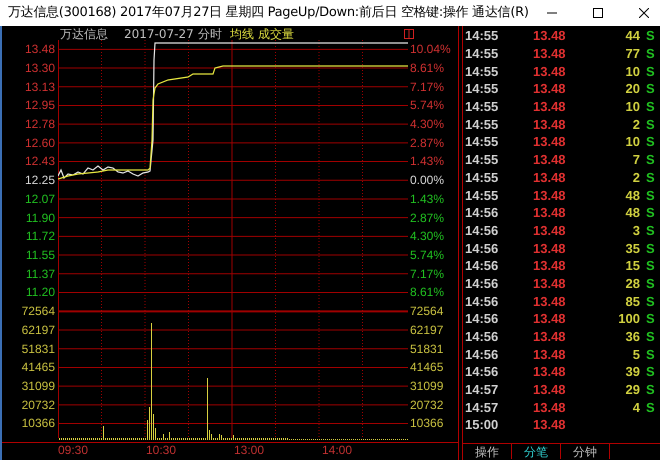 The width and height of the screenshot is (660, 460). Describe the element at coordinates (39, 124) in the screenshot. I see `price-axis-label: 12.78` at that location.